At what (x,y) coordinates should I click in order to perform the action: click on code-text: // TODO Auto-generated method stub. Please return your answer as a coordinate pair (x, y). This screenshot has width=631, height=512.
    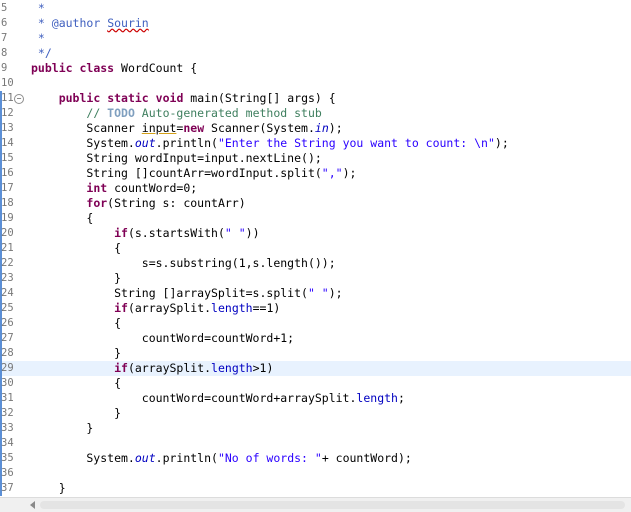
    Looking at the image, I should click on (176, 113).